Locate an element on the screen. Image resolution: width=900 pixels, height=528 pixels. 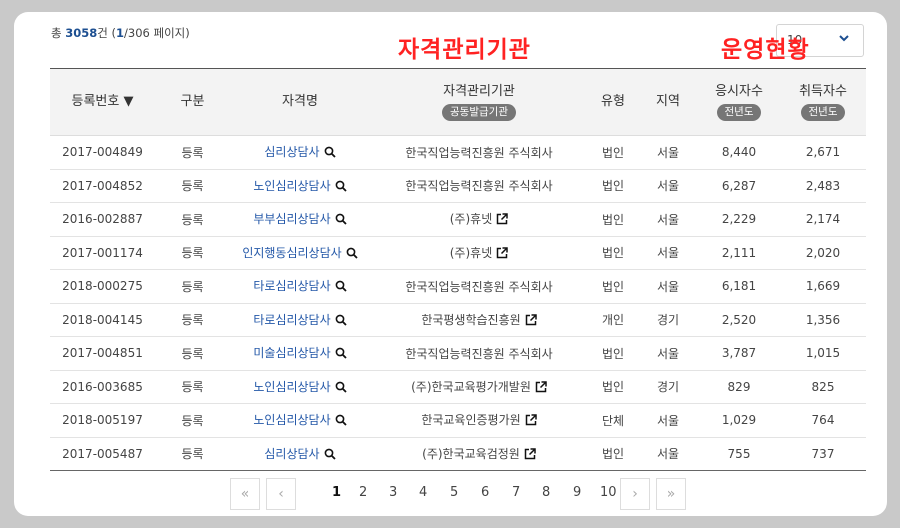
page-number-button: 5 is located at coordinates (454, 492).